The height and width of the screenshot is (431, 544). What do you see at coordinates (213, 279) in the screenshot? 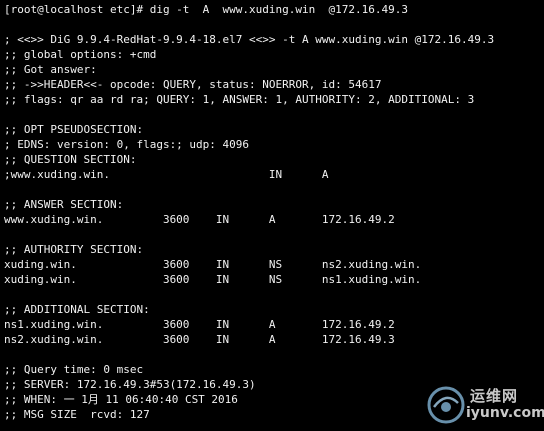
I see `terminal-line: xuding.win. 3600 IN NS ns1.xuding.win.` at bounding box center [213, 279].